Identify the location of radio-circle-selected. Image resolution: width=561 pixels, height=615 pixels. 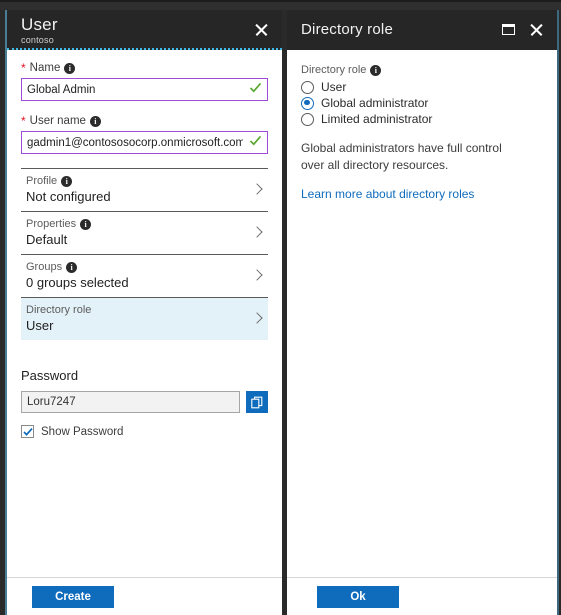
(307, 103).